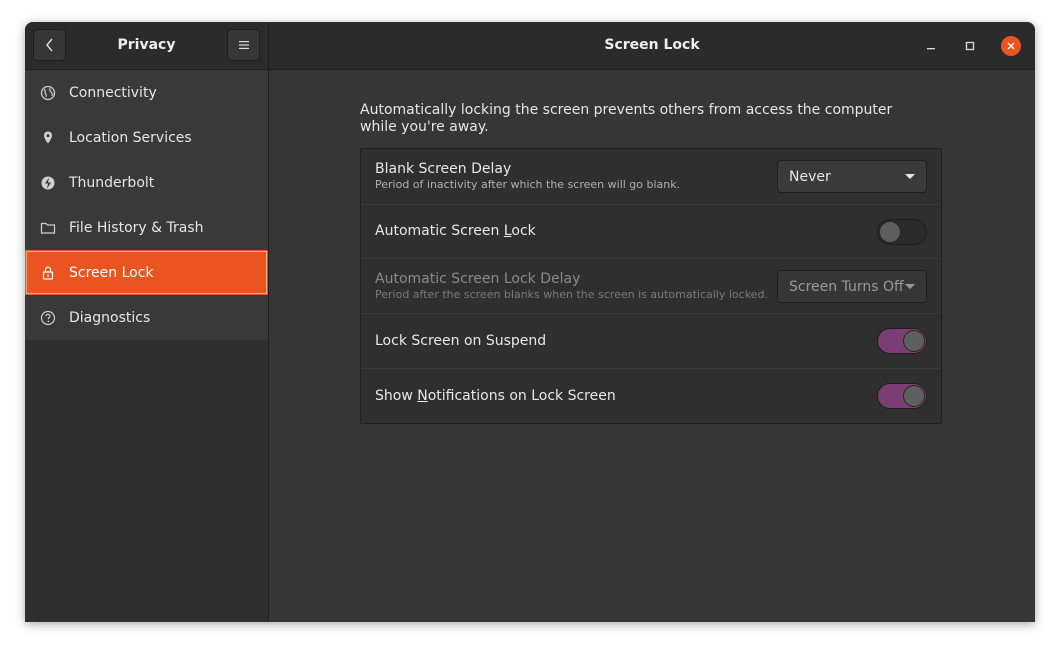 The height and width of the screenshot is (650, 1060). I want to click on hamburger-icon, so click(243, 45).